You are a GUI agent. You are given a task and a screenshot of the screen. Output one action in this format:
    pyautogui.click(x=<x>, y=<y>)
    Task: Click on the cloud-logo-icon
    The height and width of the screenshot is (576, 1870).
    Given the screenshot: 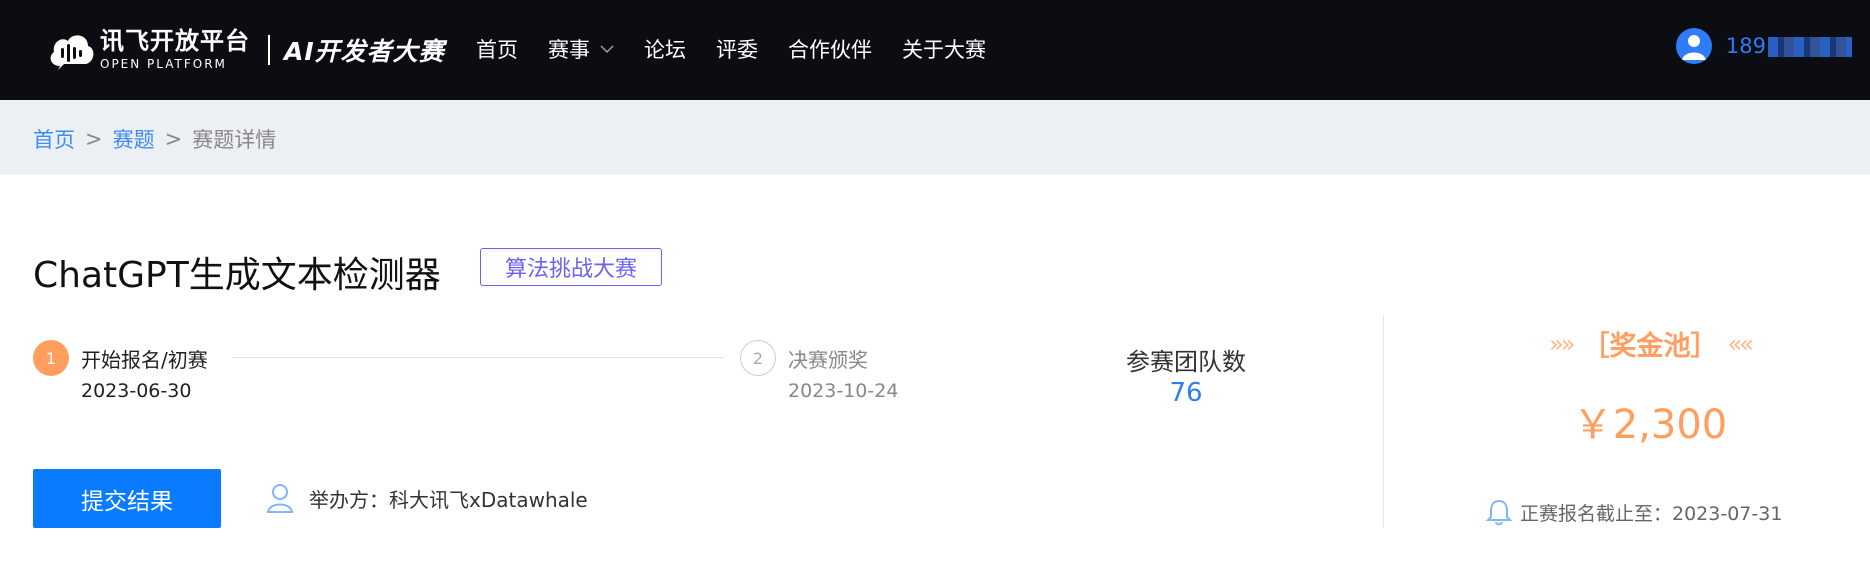 What is the action you would take?
    pyautogui.click(x=72, y=52)
    